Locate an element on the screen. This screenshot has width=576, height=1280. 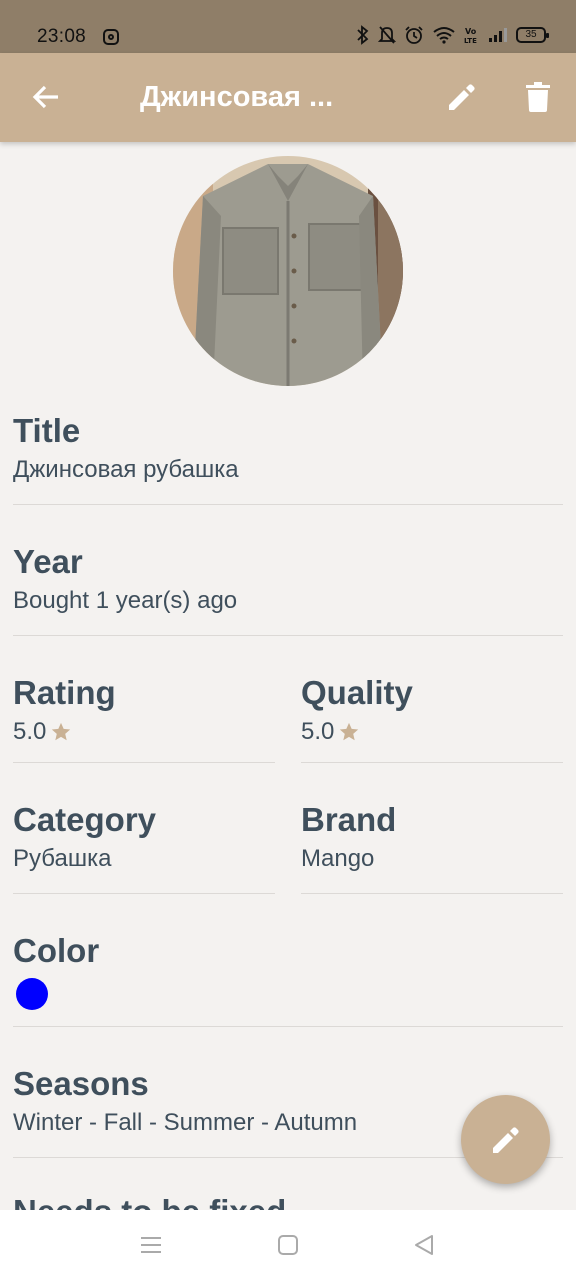
category-value: Рубашка is located at coordinates (62, 858).